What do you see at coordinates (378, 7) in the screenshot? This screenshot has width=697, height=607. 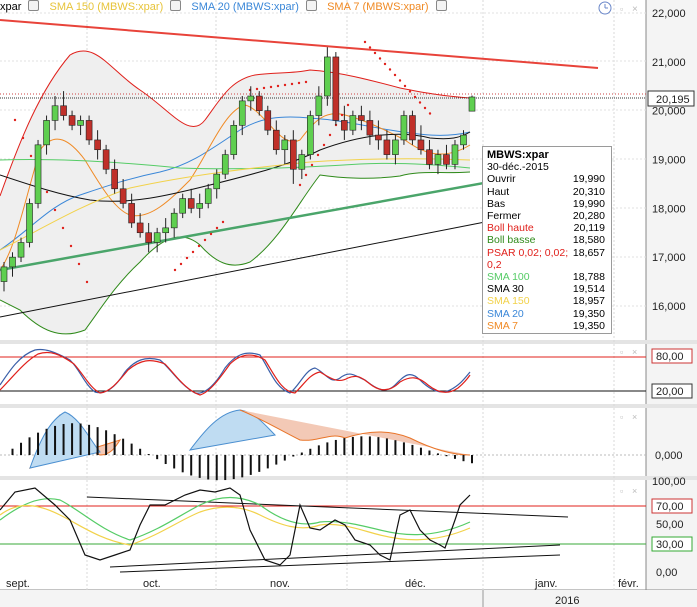 I see `legend-label: SMA 7 (MBWS:xpar)` at bounding box center [378, 7].